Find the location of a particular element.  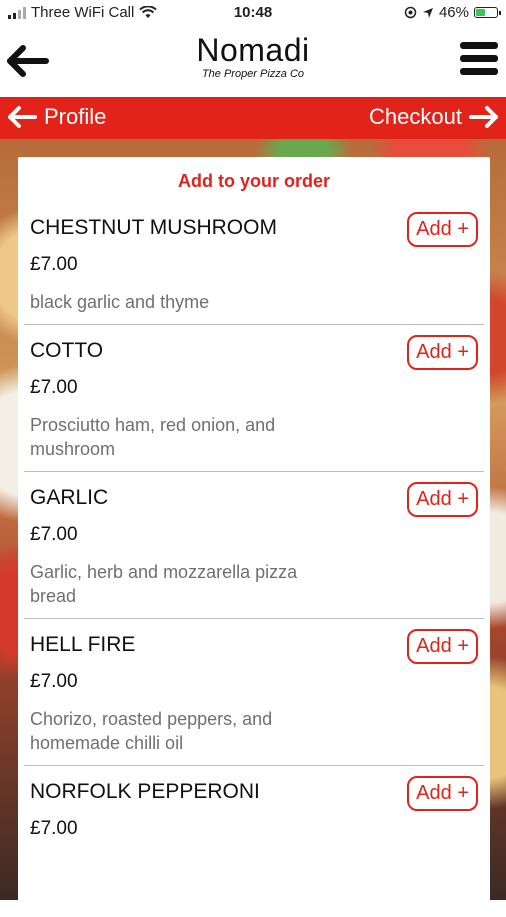

status-right: 46% is located at coordinates (452, 12).